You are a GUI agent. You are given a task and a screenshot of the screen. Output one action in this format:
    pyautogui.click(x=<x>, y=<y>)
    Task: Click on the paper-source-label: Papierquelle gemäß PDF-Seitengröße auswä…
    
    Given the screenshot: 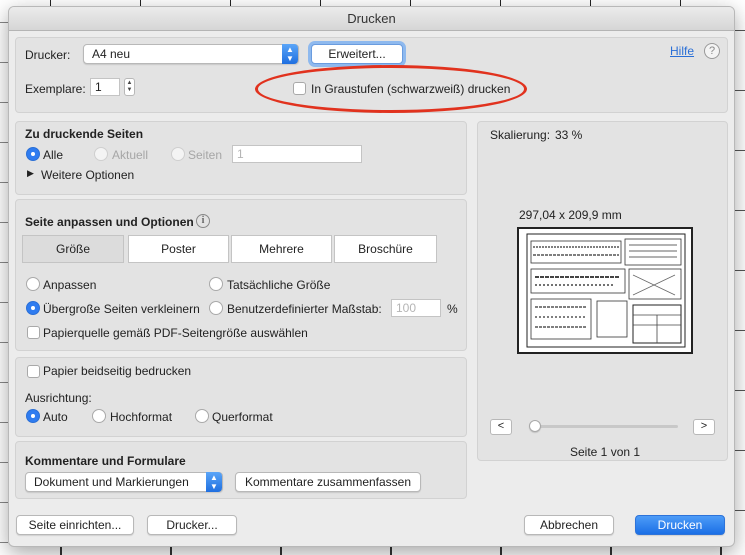 What is the action you would take?
    pyautogui.click(x=175, y=333)
    